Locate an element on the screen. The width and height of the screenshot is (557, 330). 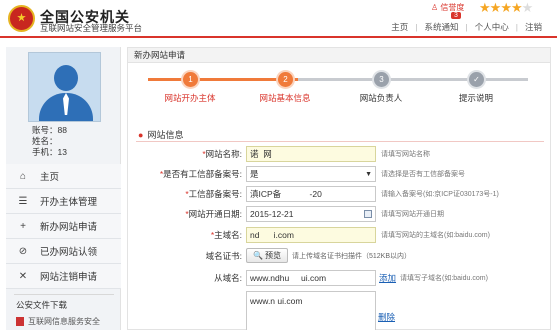
icp-number-hint: 请输入备案号(如:京ICP证030173号-1) is located at coordinates (440, 194).